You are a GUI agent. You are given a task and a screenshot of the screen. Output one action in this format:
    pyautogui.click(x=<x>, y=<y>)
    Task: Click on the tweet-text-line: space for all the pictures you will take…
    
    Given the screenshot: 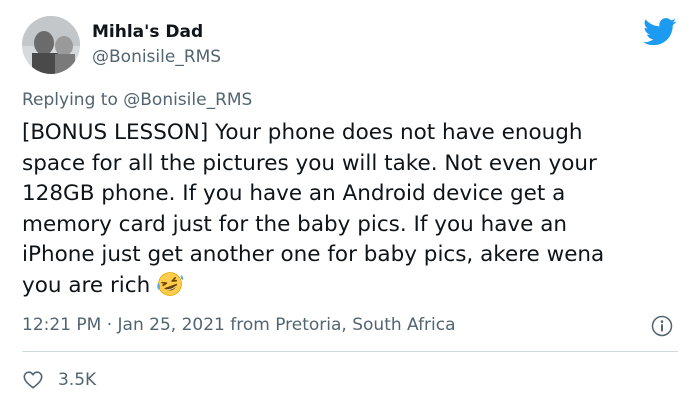 What is the action you would take?
    pyautogui.click(x=309, y=163)
    